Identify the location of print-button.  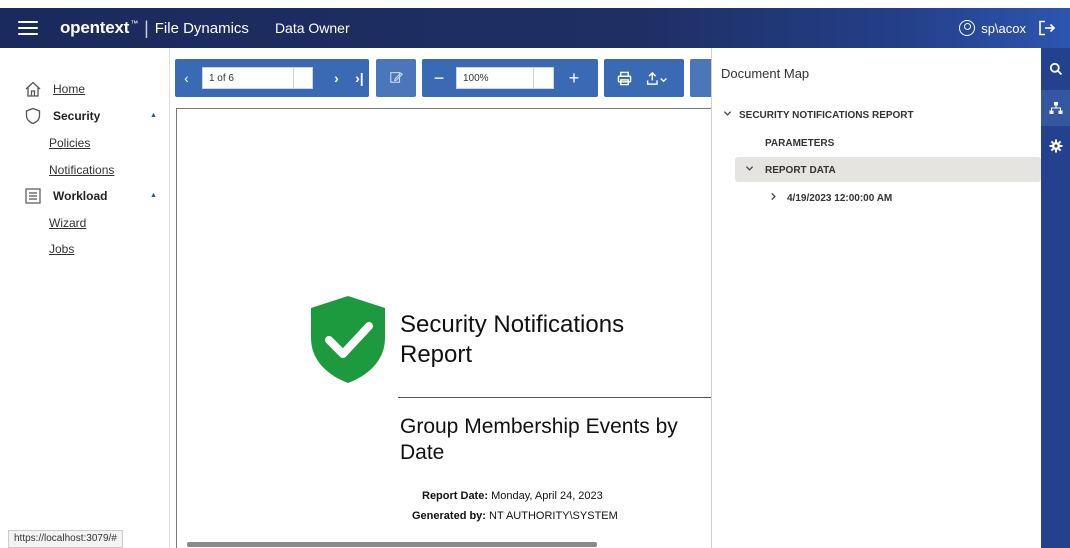
(624, 78).